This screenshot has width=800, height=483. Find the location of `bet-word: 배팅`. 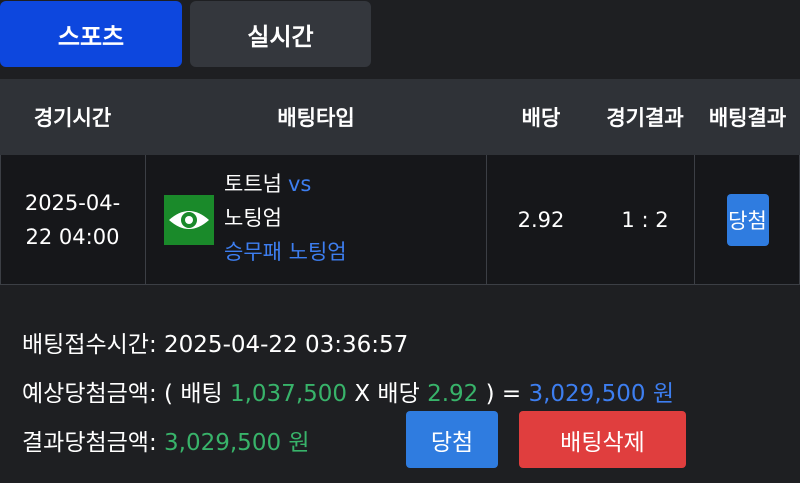

bet-word: 배팅 is located at coordinates (201, 394).